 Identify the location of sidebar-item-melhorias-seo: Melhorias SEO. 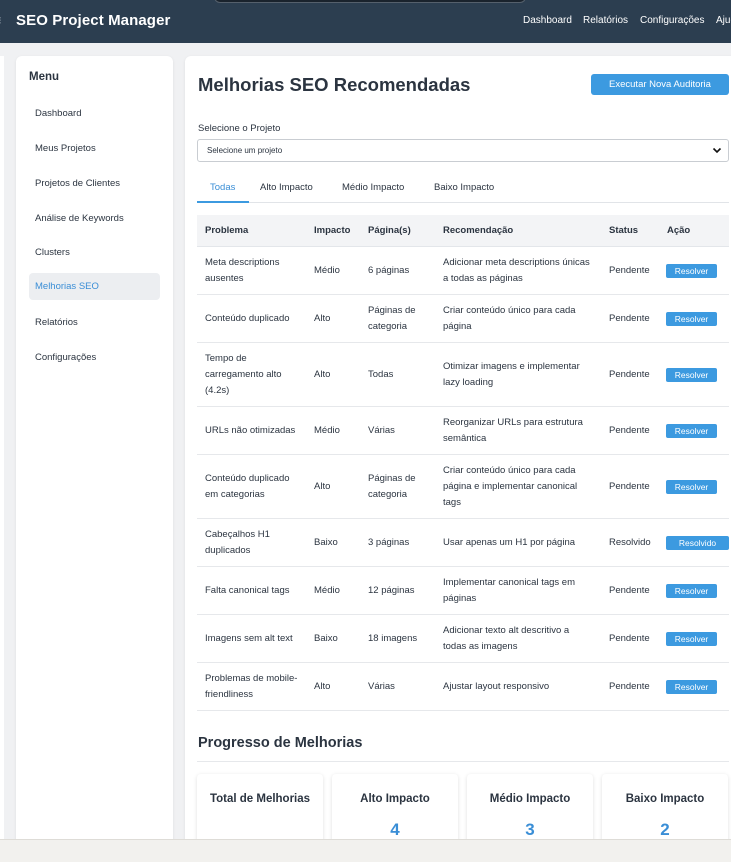
(94, 286).